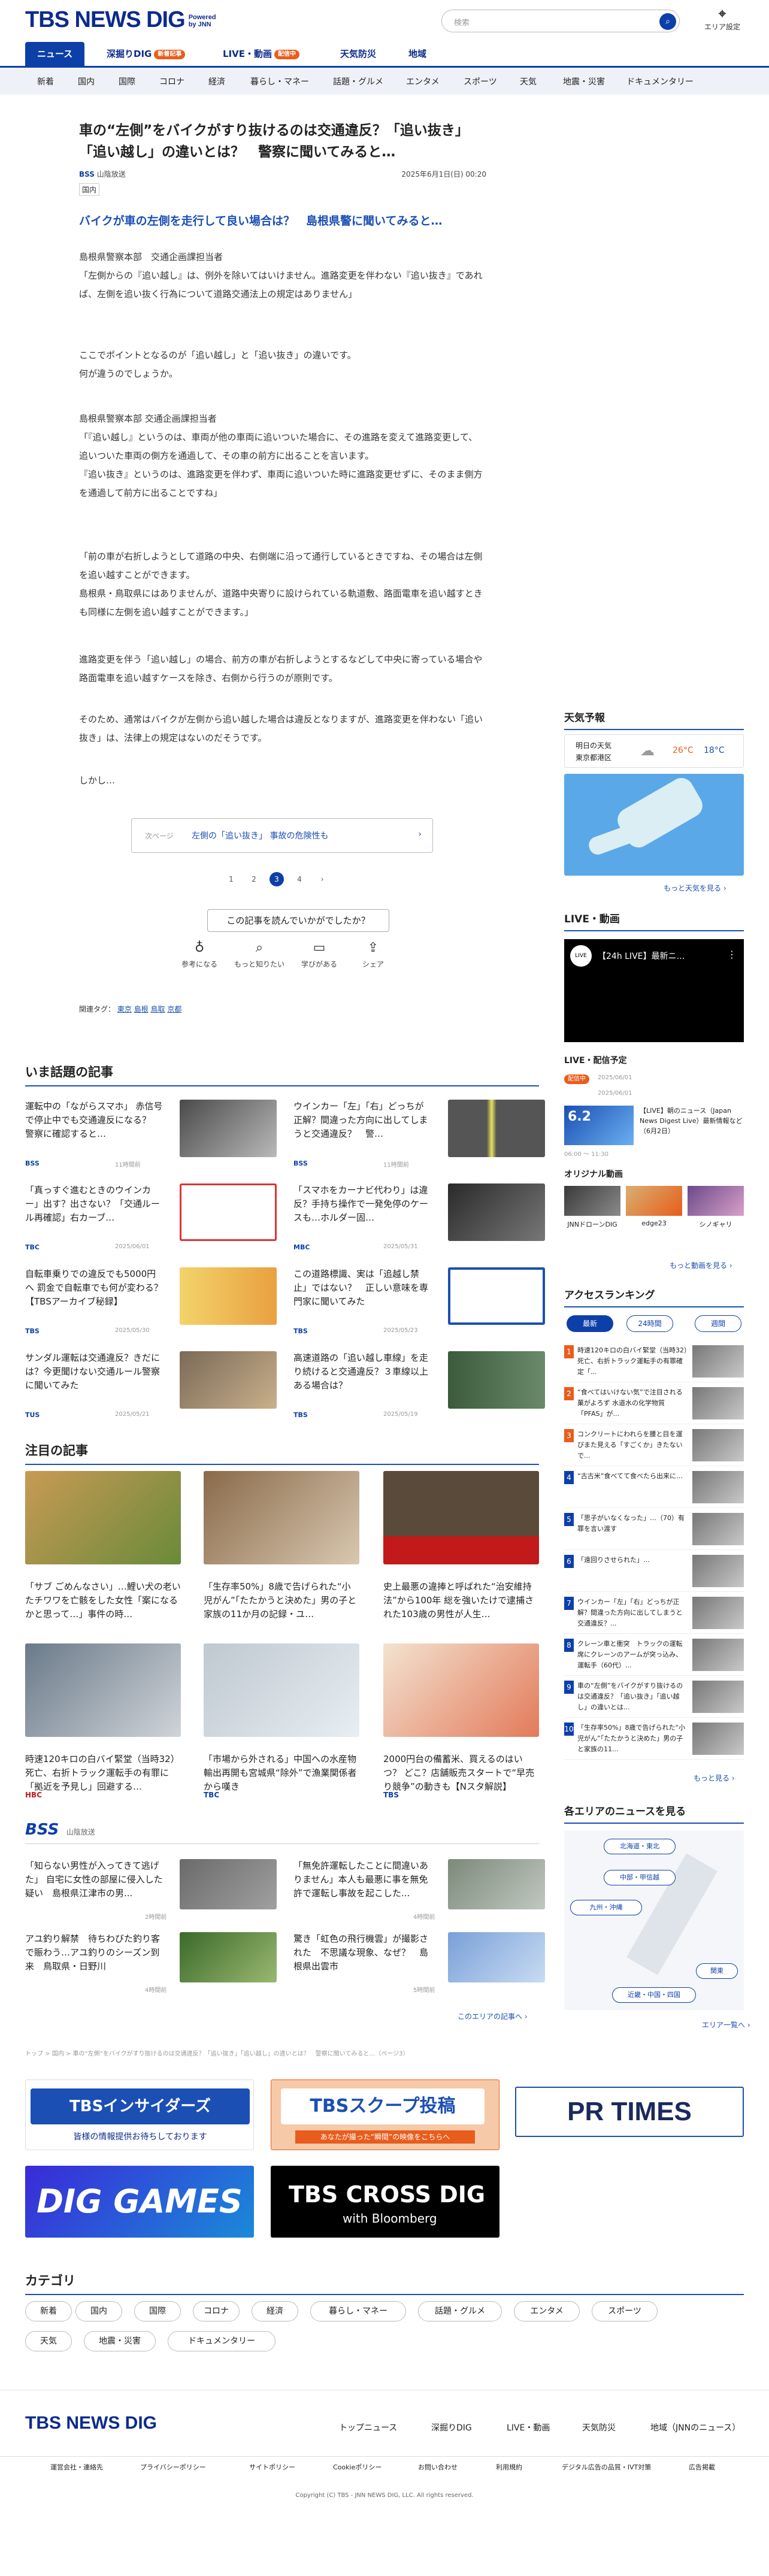 The image size is (769, 2576). I want to click on local-more-link: このエリアの記事へ ›, so click(493, 2016).